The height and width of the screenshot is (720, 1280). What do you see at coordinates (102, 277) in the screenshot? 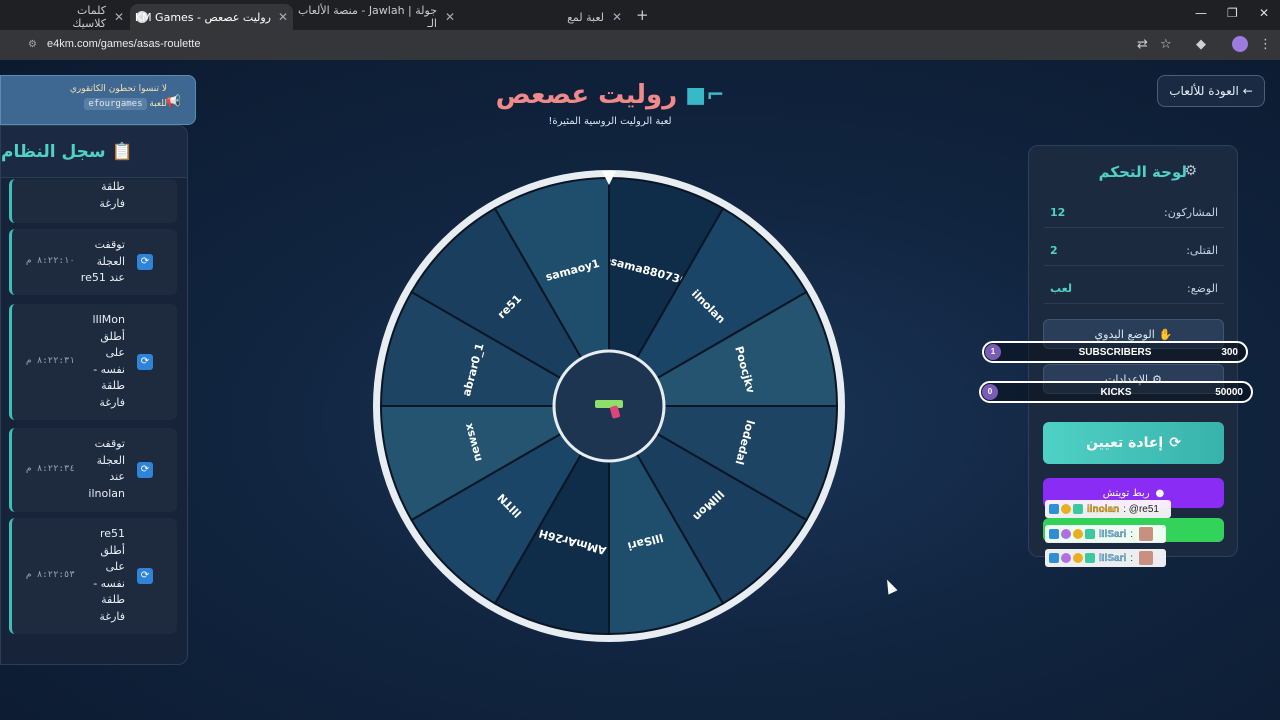
I see `log-entry-line: عند re51` at bounding box center [102, 277].